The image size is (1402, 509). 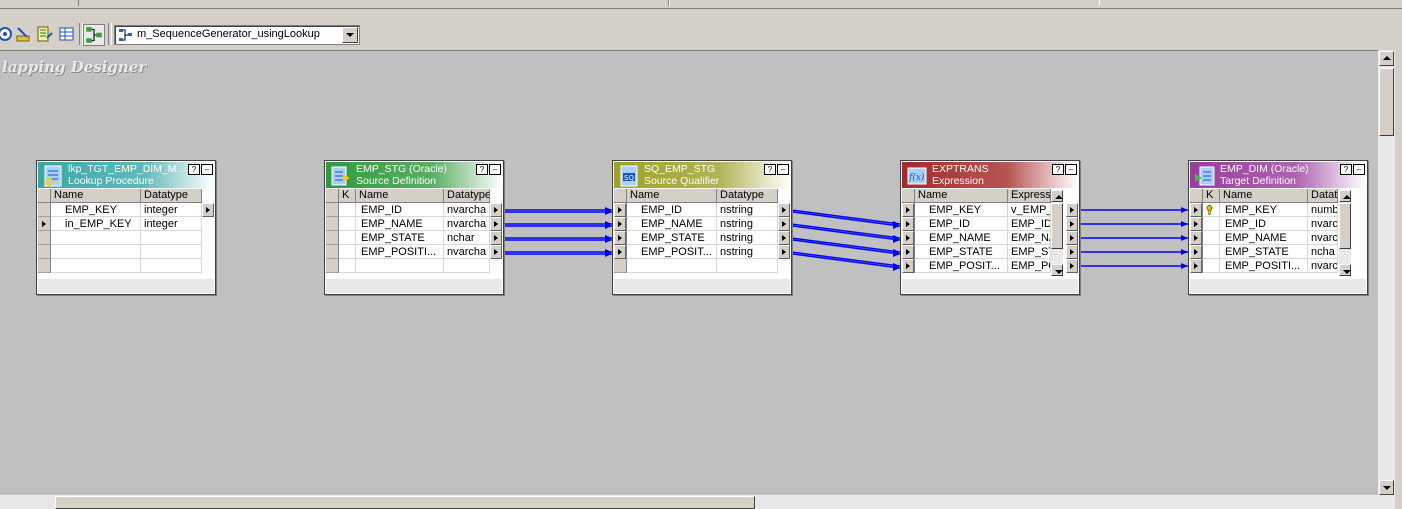 I want to click on port-row: EMP_POSITI... nvarcha, so click(x=414, y=252).